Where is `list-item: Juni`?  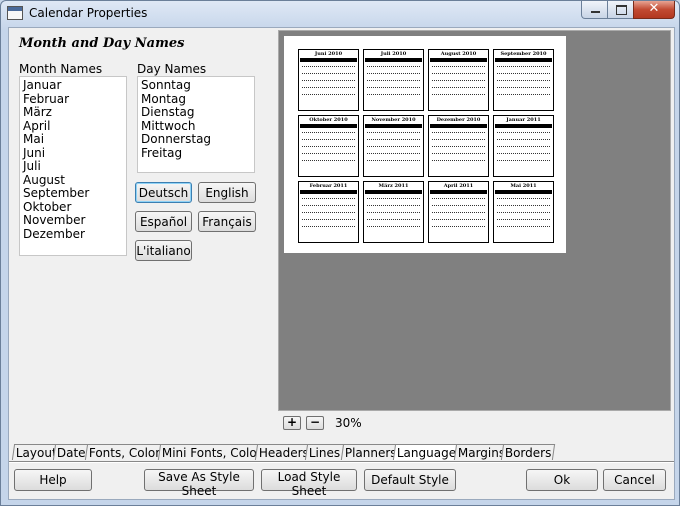 list-item: Juni is located at coordinates (73, 153).